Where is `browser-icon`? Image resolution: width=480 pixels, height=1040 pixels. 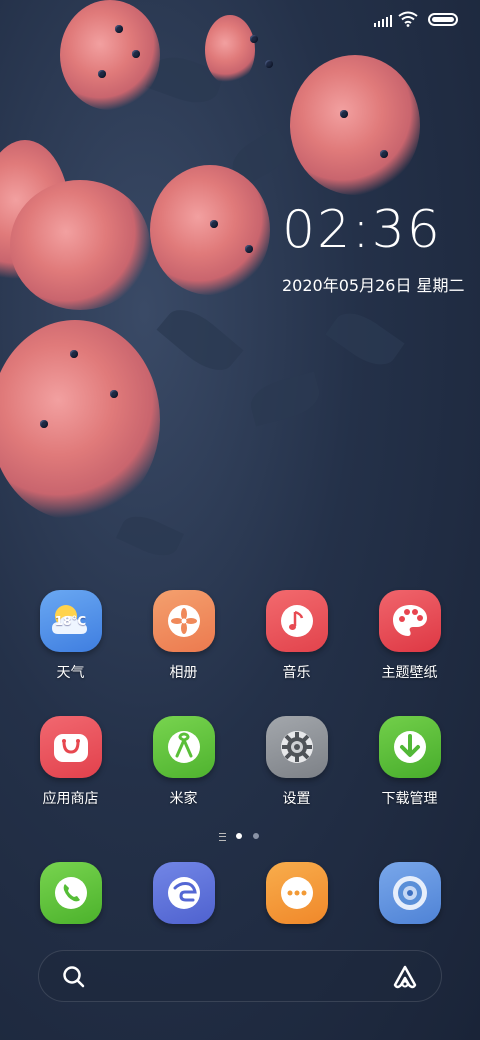 browser-icon is located at coordinates (183, 893).